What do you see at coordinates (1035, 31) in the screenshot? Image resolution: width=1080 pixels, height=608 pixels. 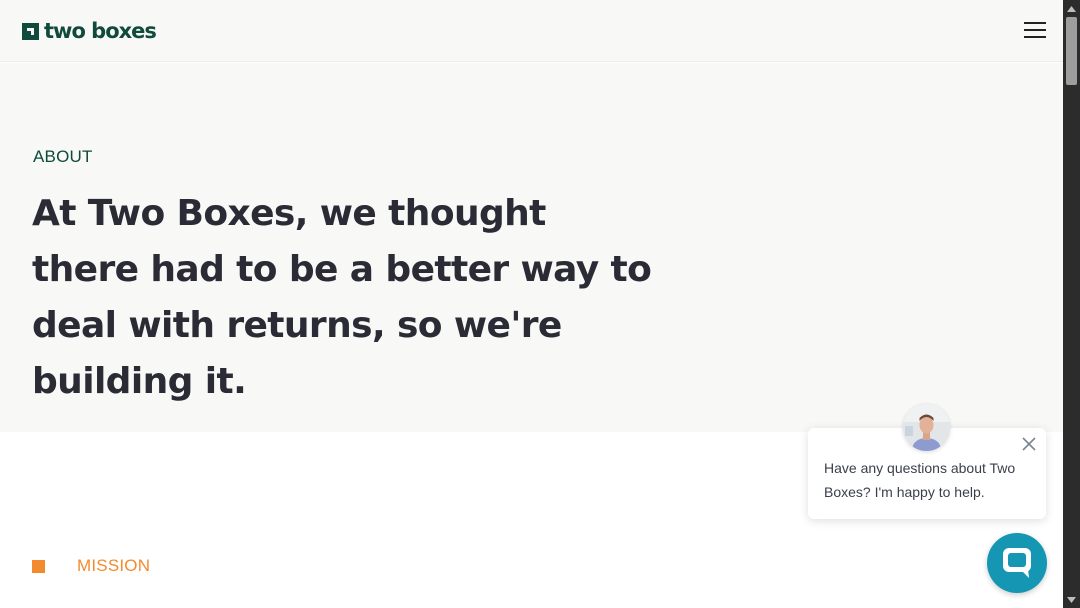 I see `hamburger-menu-icon` at bounding box center [1035, 31].